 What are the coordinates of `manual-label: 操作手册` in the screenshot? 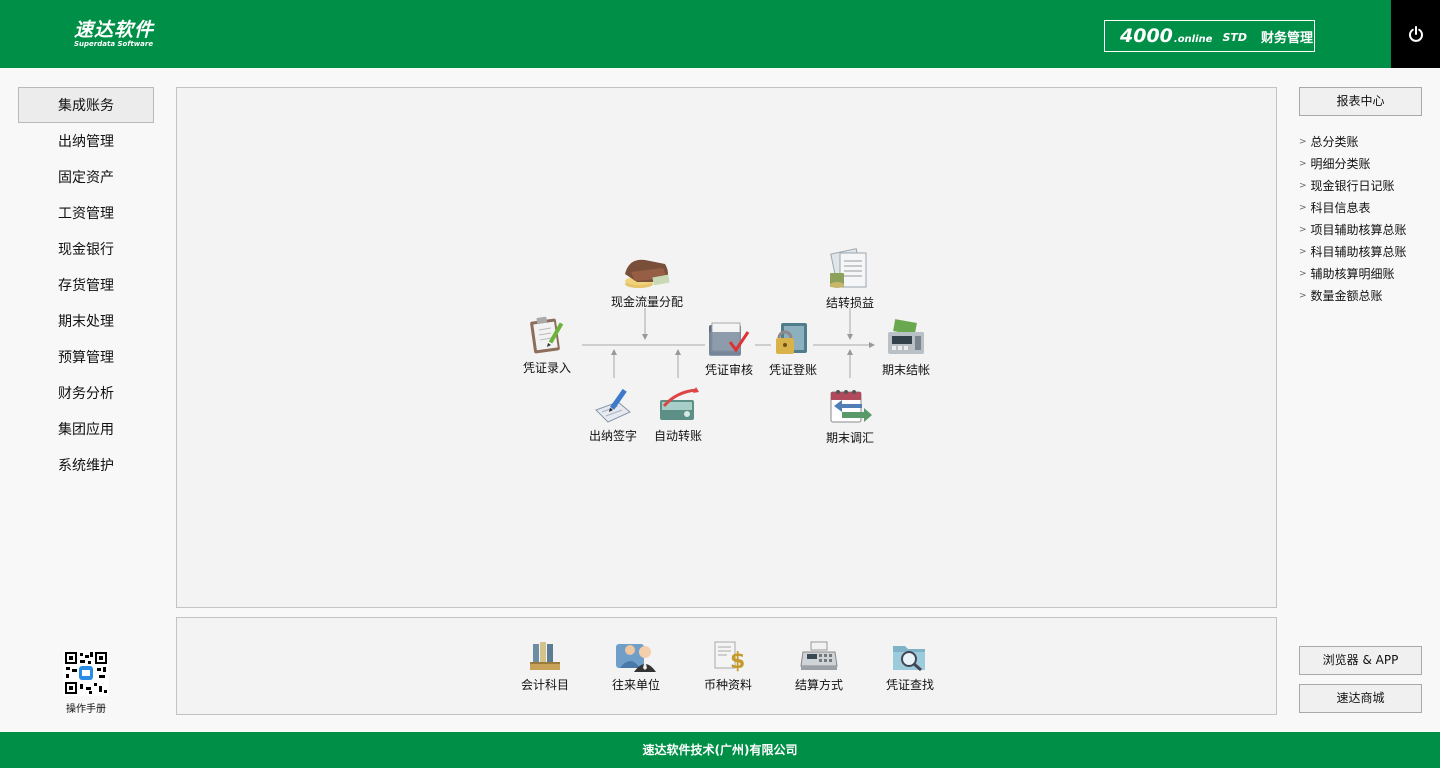 It's located at (86, 709).